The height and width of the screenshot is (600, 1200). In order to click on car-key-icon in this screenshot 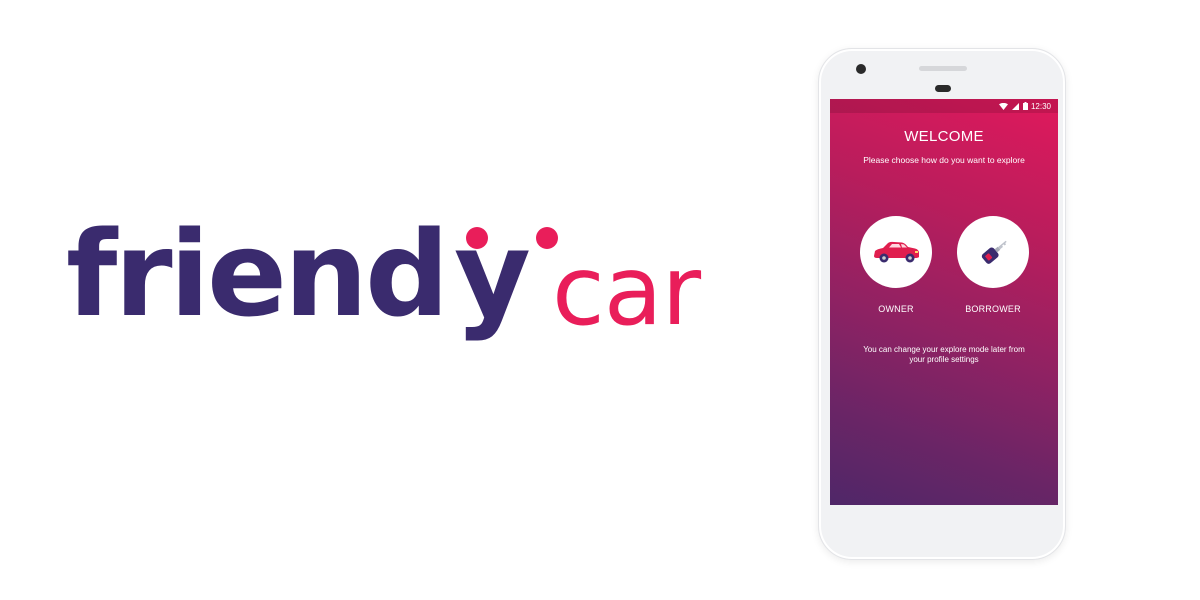, I will do `click(994, 252)`.